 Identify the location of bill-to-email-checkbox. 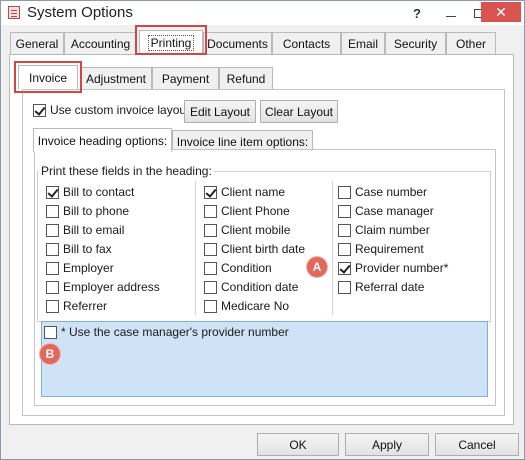
(52, 230).